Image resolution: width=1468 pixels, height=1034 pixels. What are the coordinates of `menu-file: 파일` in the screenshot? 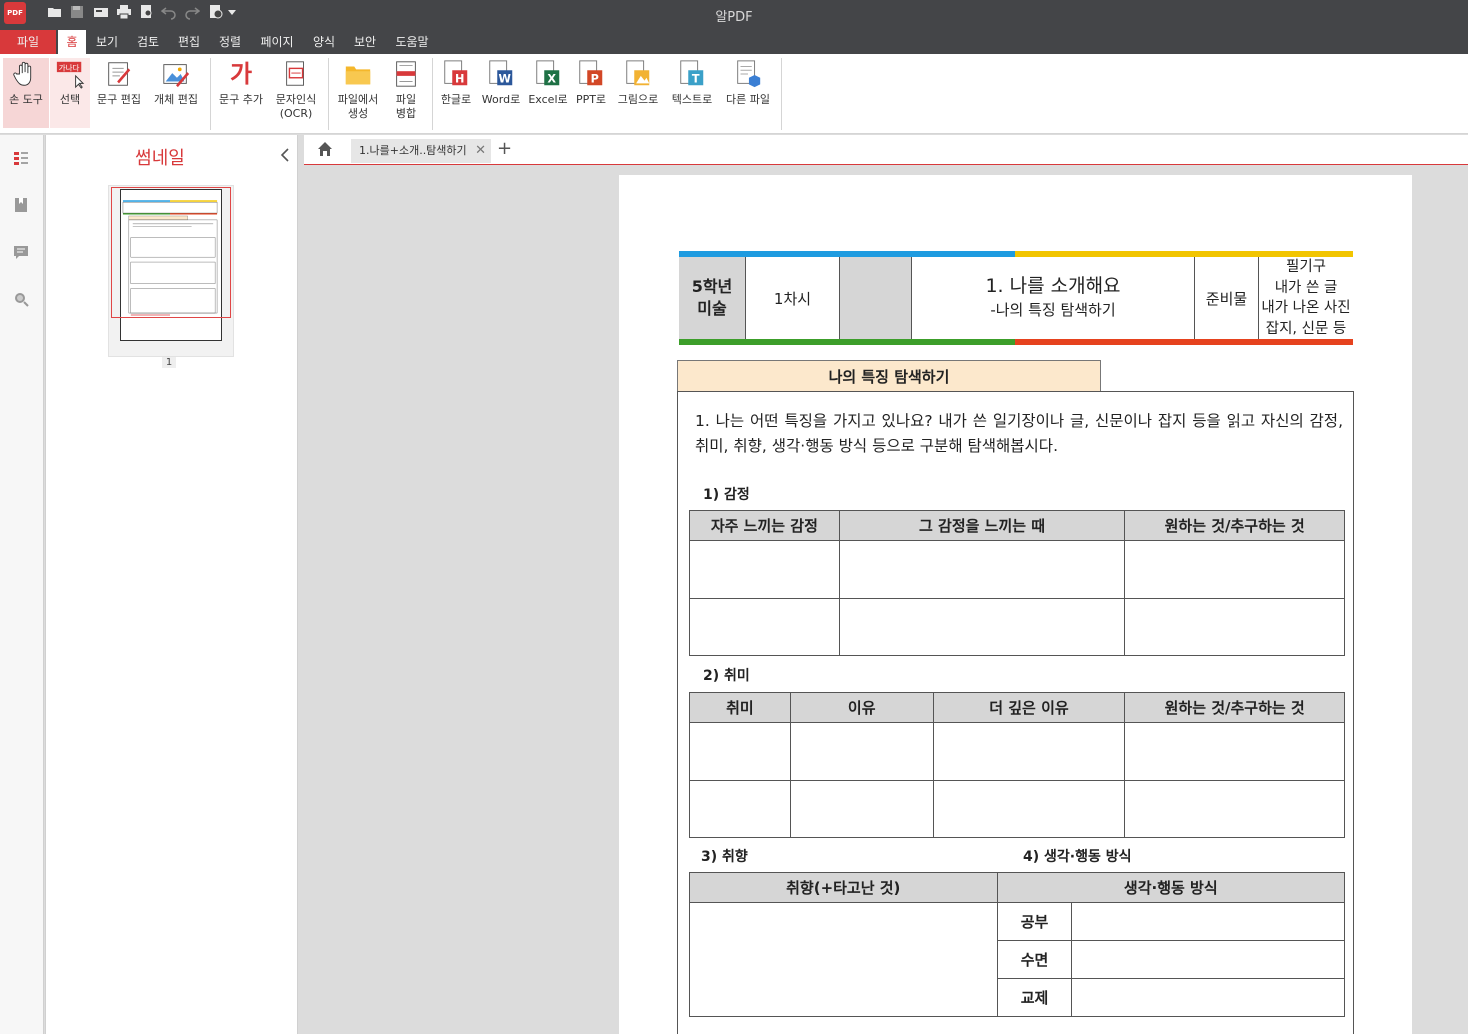 It's located at (28, 42).